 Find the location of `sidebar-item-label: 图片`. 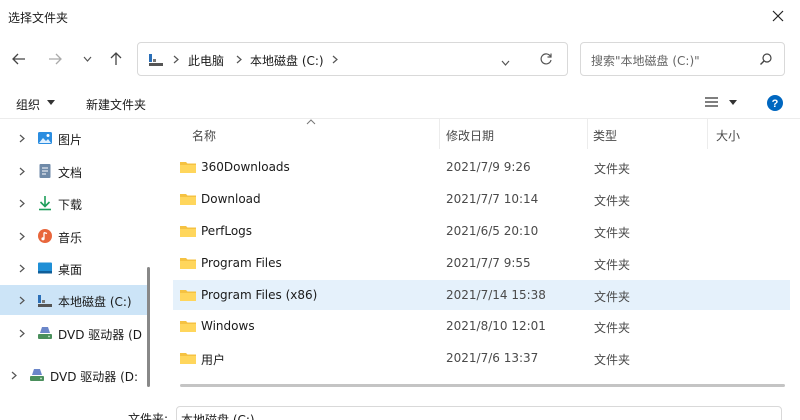

sidebar-item-label: 图片 is located at coordinates (70, 140).